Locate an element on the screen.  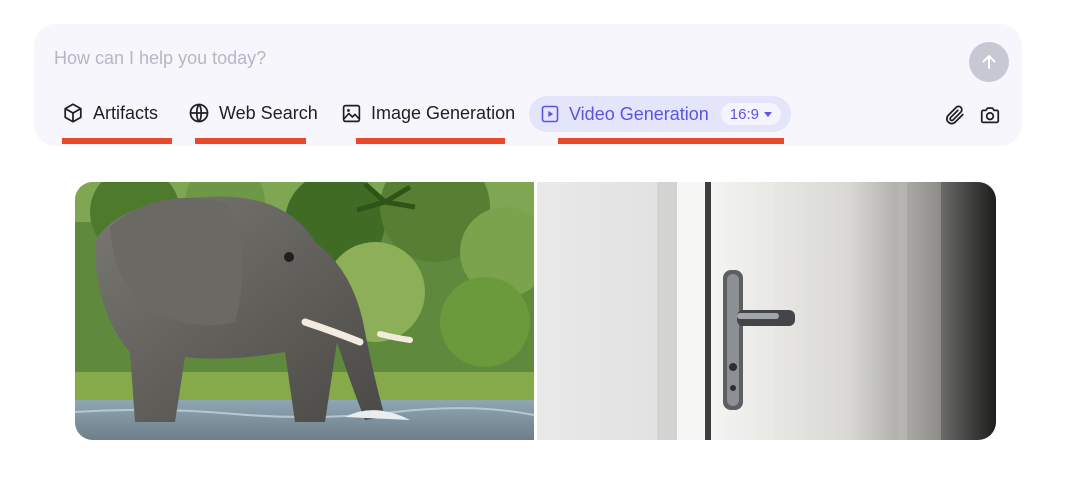
web-search-underline is located at coordinates (250, 141).